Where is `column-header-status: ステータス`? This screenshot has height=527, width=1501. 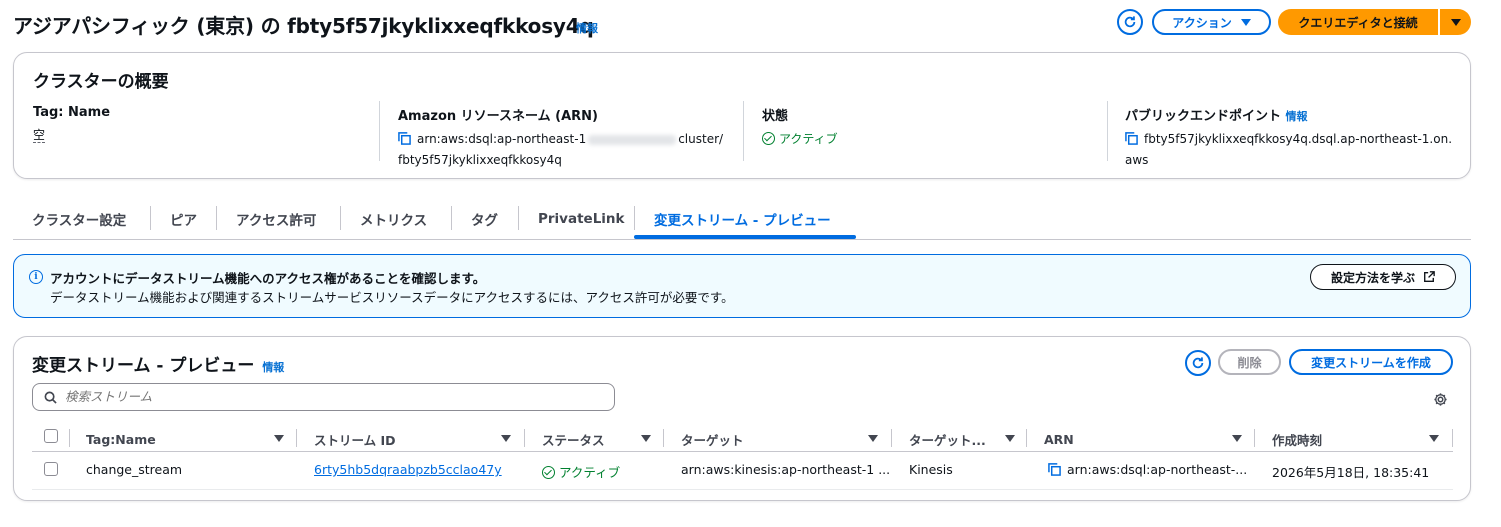
column-header-status: ステータス is located at coordinates (573, 439).